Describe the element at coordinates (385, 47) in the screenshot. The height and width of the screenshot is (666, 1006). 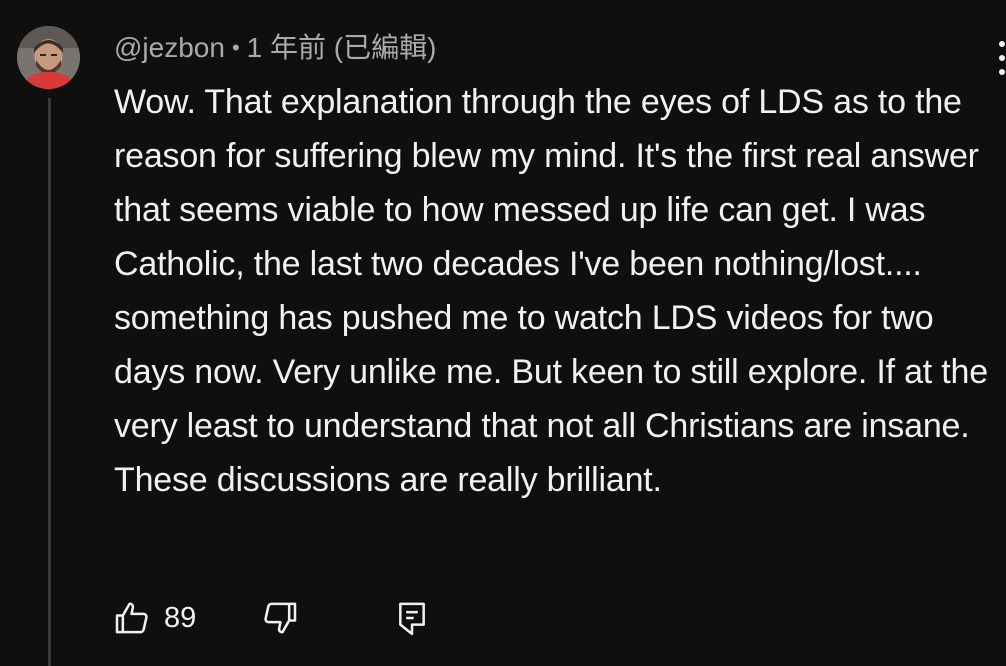
I see `edited-label: (已編輯)` at that location.